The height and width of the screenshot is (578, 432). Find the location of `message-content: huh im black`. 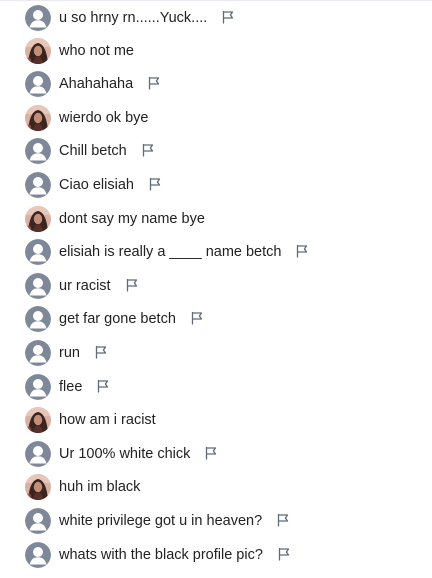

message-content: huh im black is located at coordinates (99, 487).